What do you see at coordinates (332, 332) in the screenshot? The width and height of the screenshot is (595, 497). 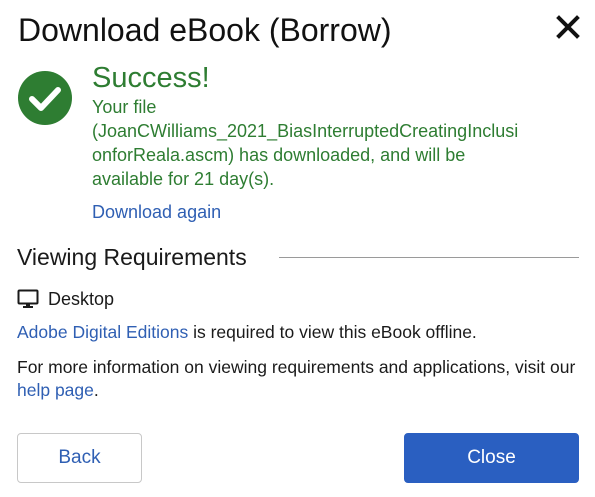 I see `requirement-text-rest: is required to view this eBook offline.` at bounding box center [332, 332].